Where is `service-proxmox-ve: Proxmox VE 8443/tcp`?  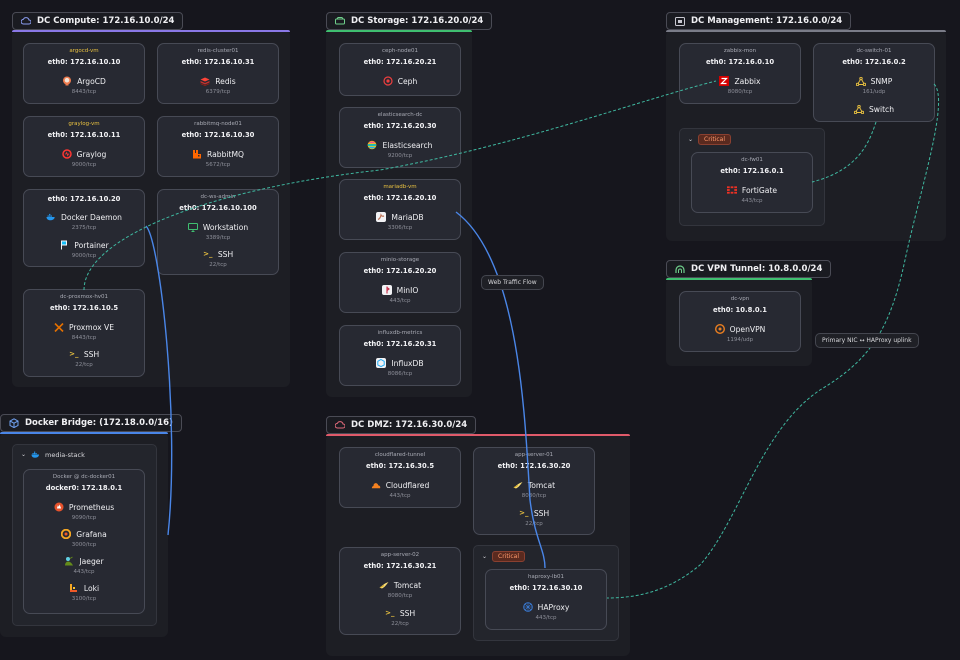
service-proxmox-ve: Proxmox VE 8443/tcp is located at coordinates (84, 331).